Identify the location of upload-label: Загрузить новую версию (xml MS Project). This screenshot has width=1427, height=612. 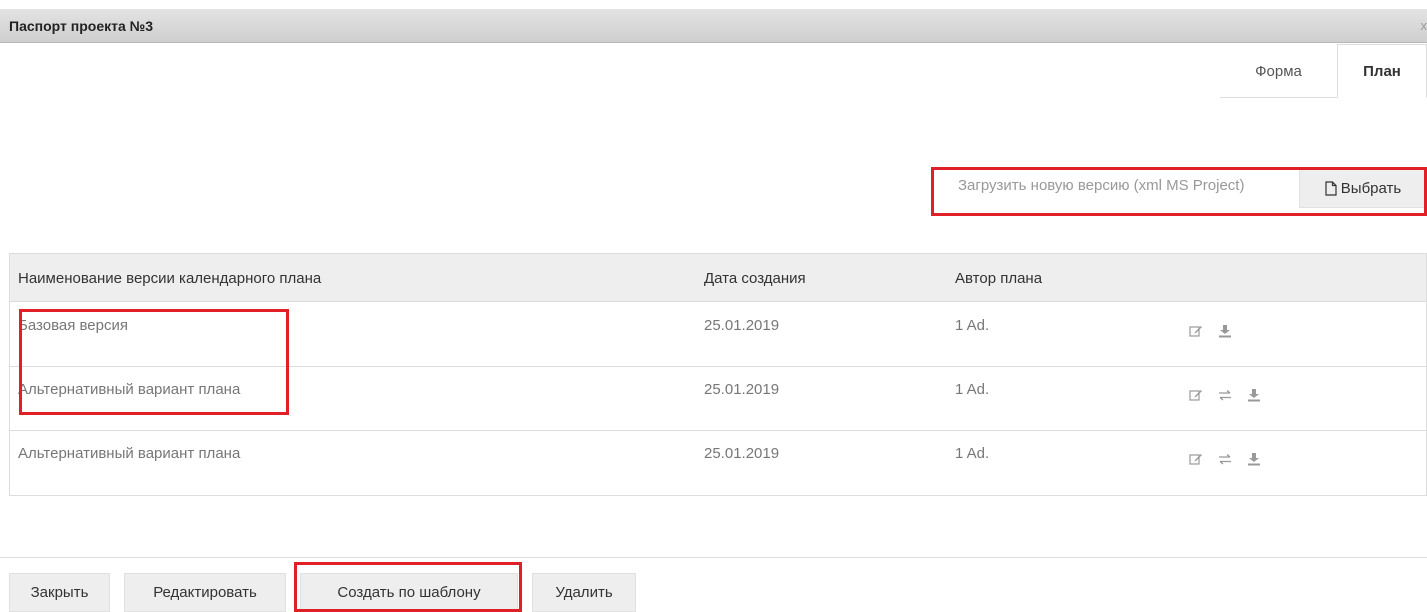
(1101, 185).